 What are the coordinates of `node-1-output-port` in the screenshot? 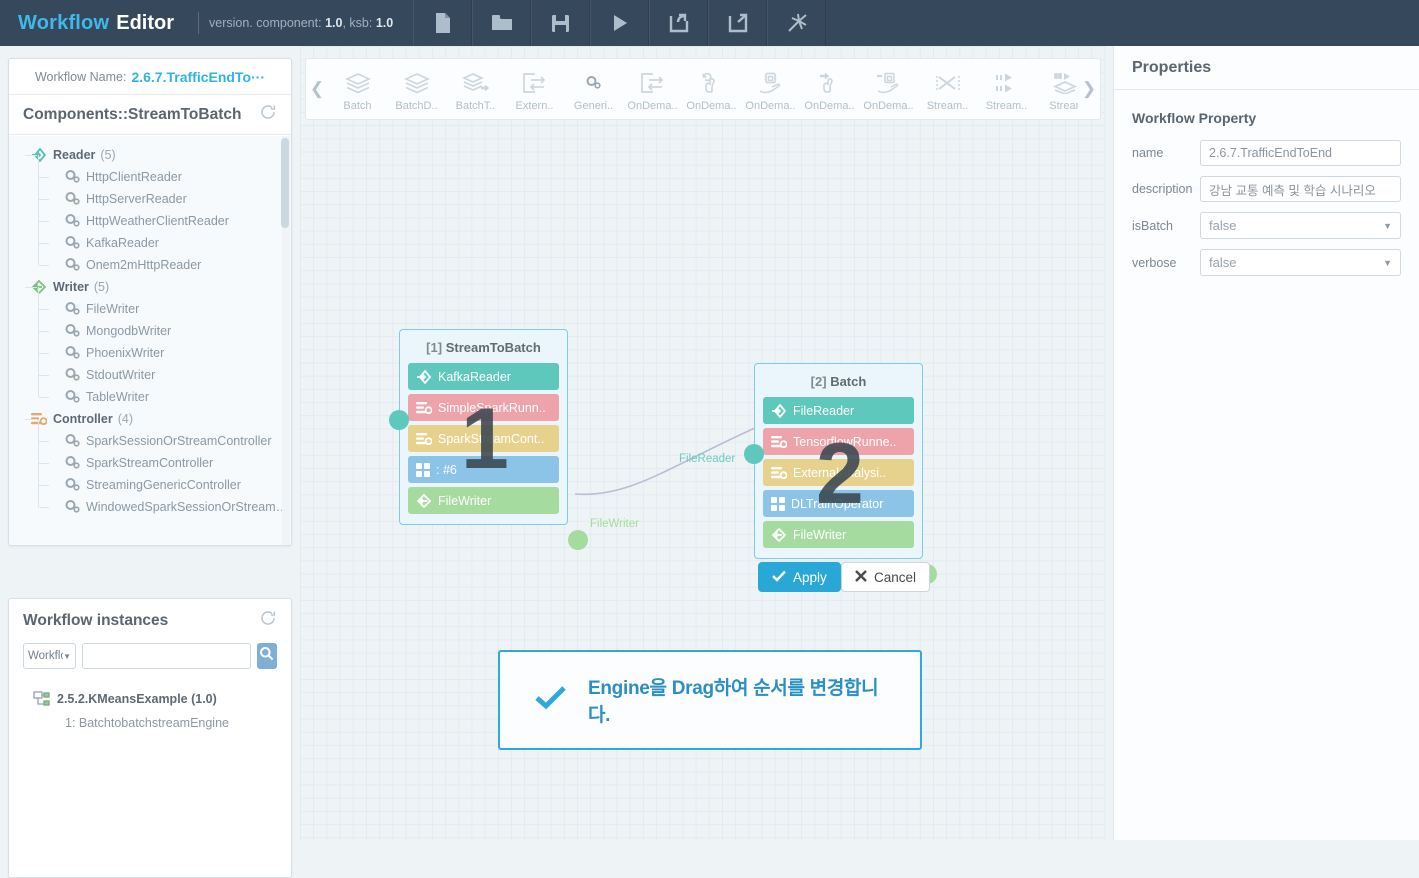 It's located at (578, 540).